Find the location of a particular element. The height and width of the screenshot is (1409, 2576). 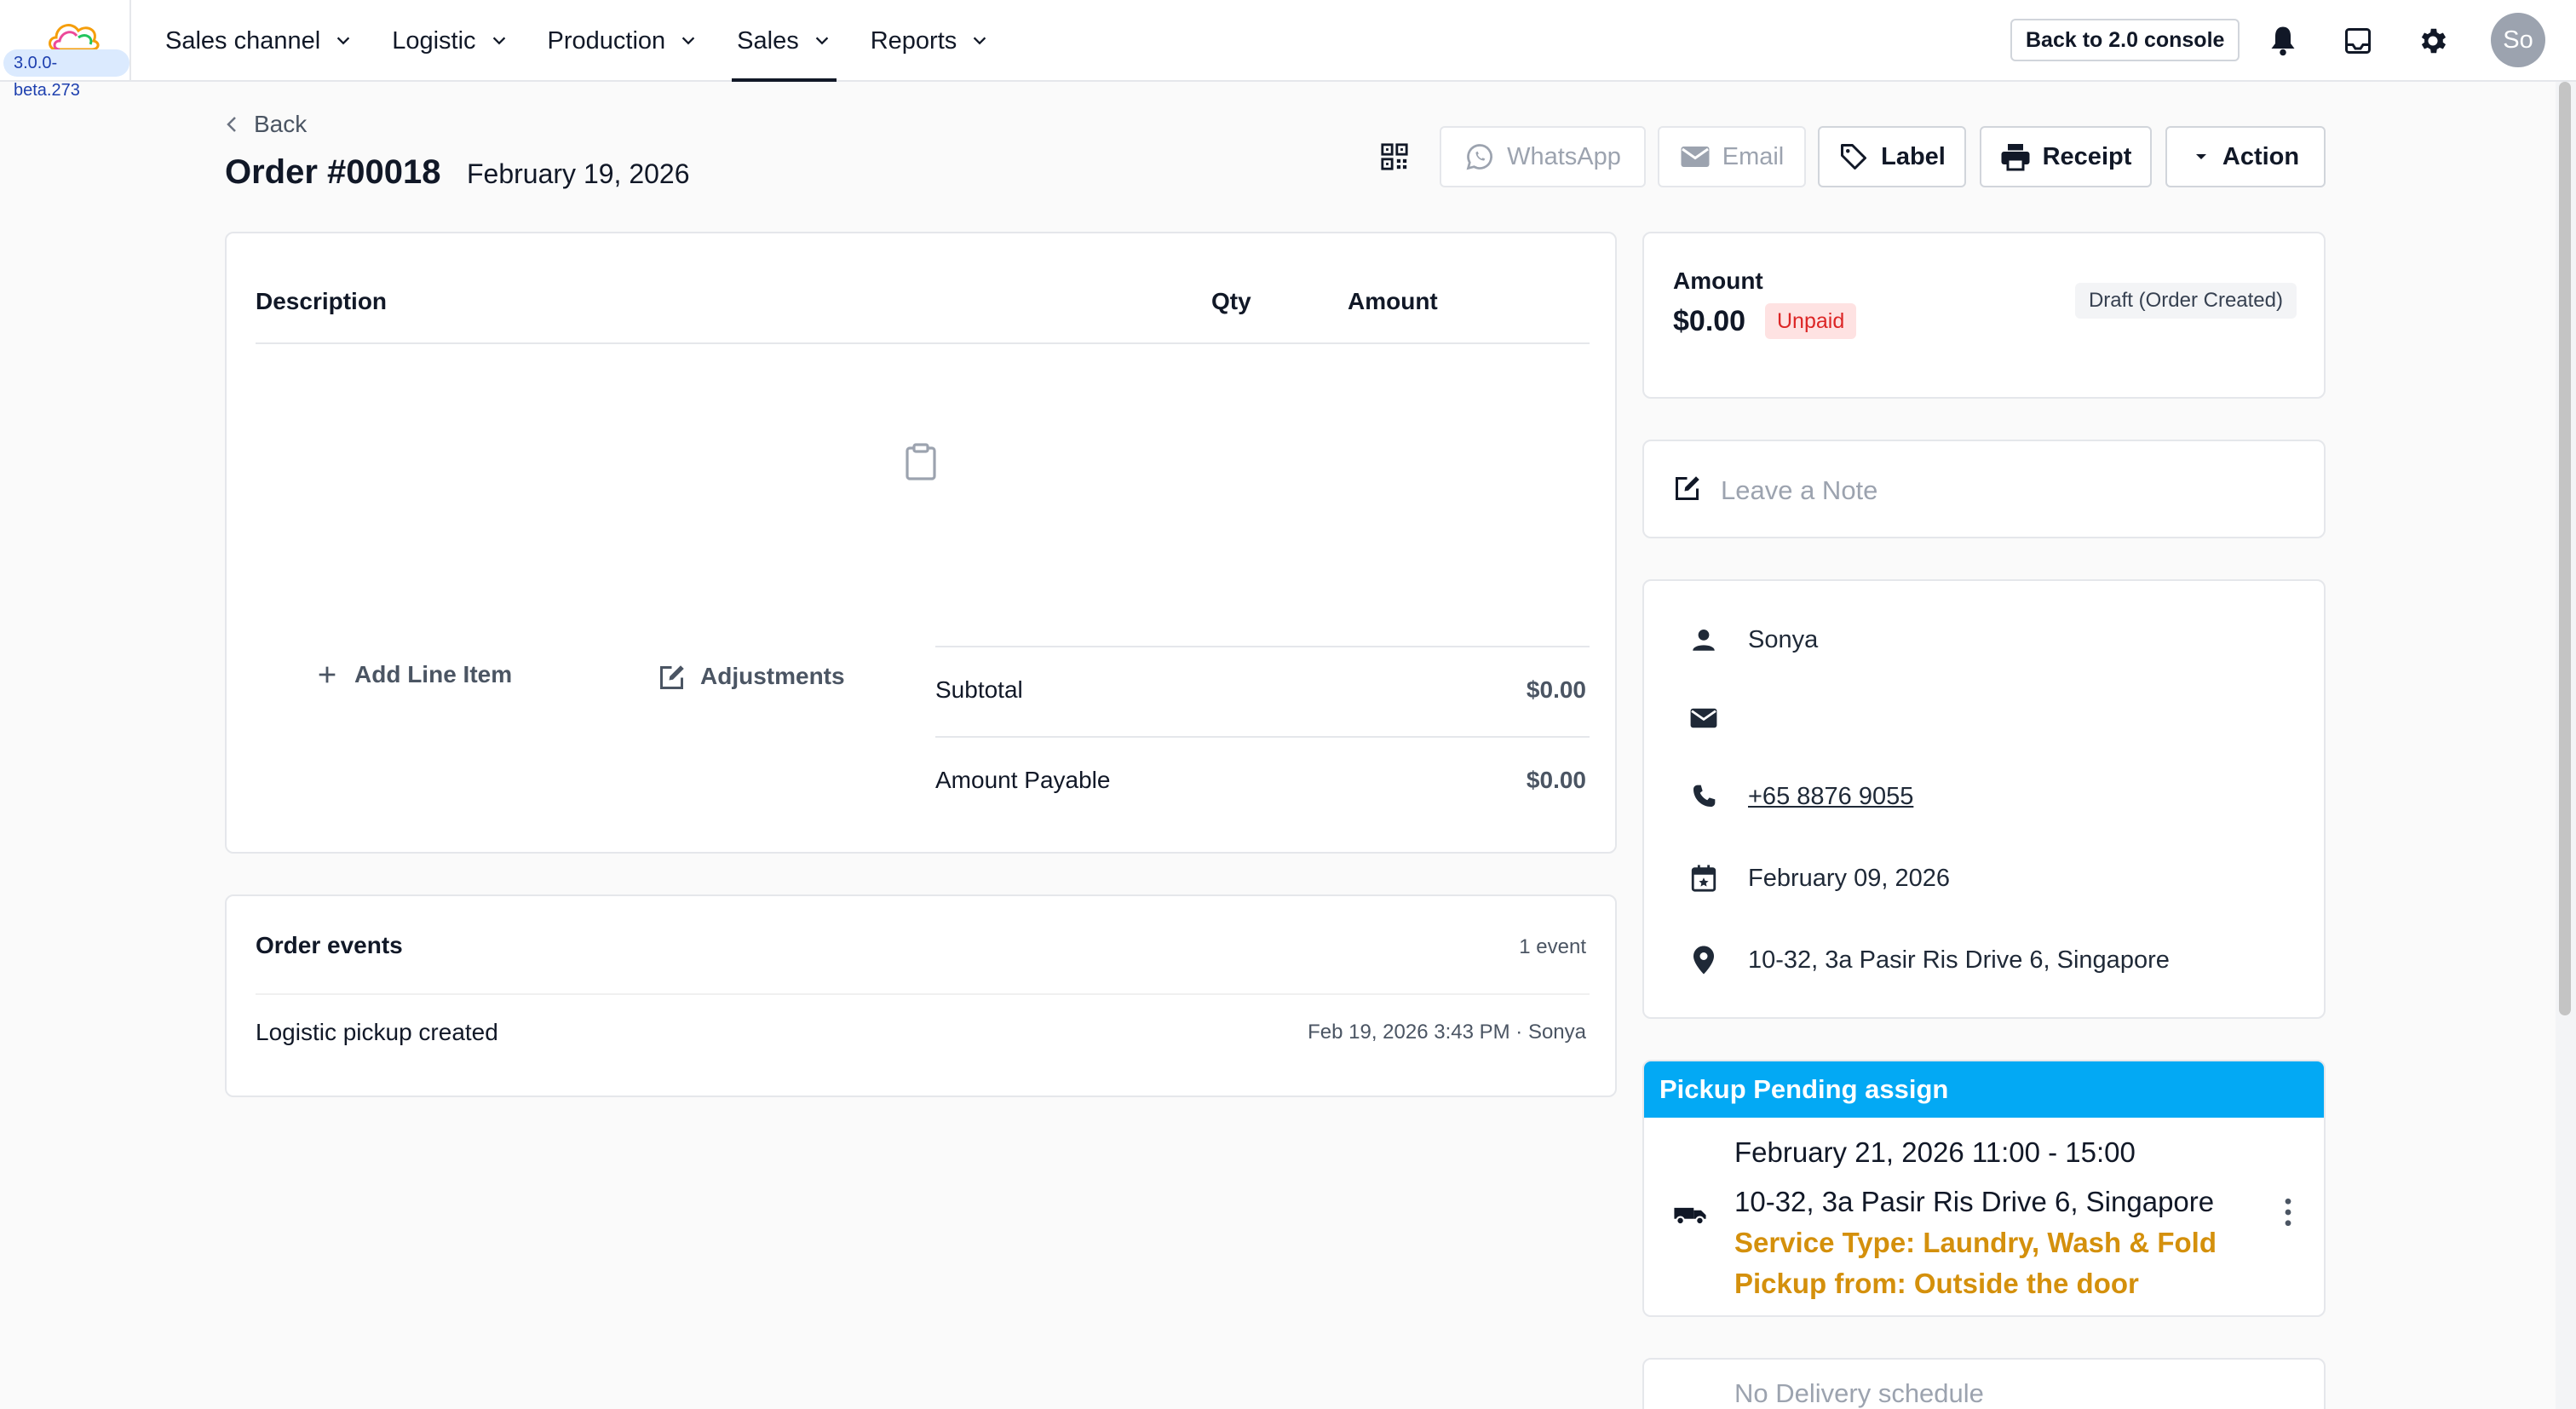

more-vertical-icon is located at coordinates (2288, 1212).